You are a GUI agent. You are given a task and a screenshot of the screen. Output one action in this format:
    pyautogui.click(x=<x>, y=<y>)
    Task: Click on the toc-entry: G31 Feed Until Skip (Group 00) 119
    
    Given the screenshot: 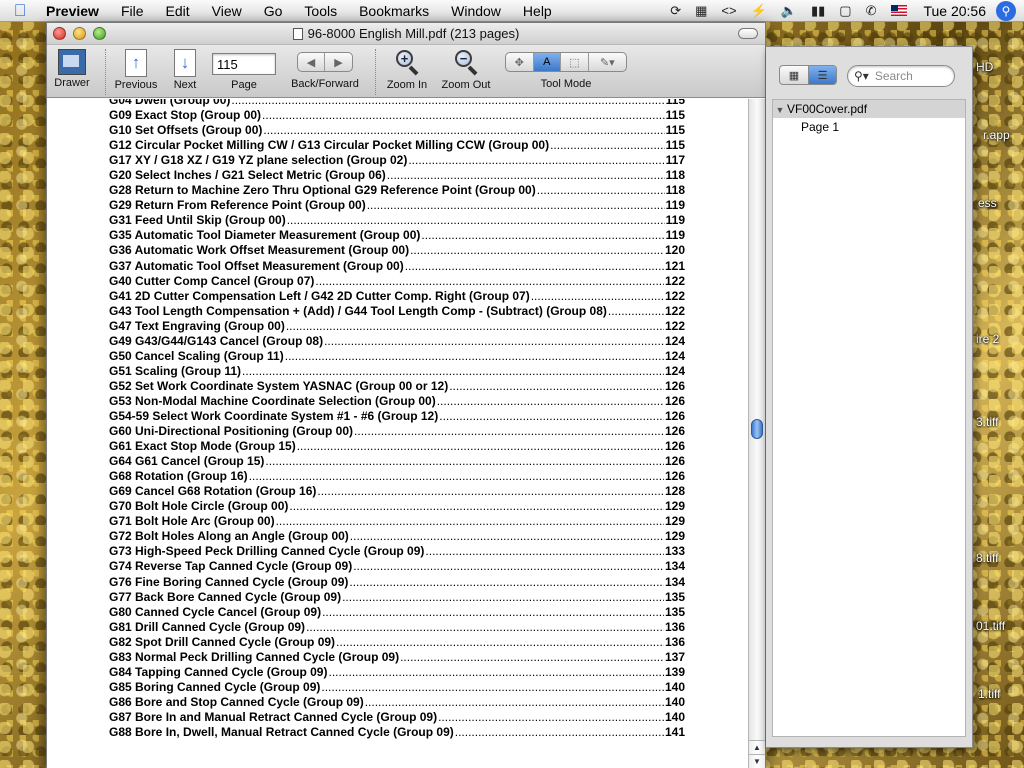 What is the action you would take?
    pyautogui.click(x=397, y=220)
    